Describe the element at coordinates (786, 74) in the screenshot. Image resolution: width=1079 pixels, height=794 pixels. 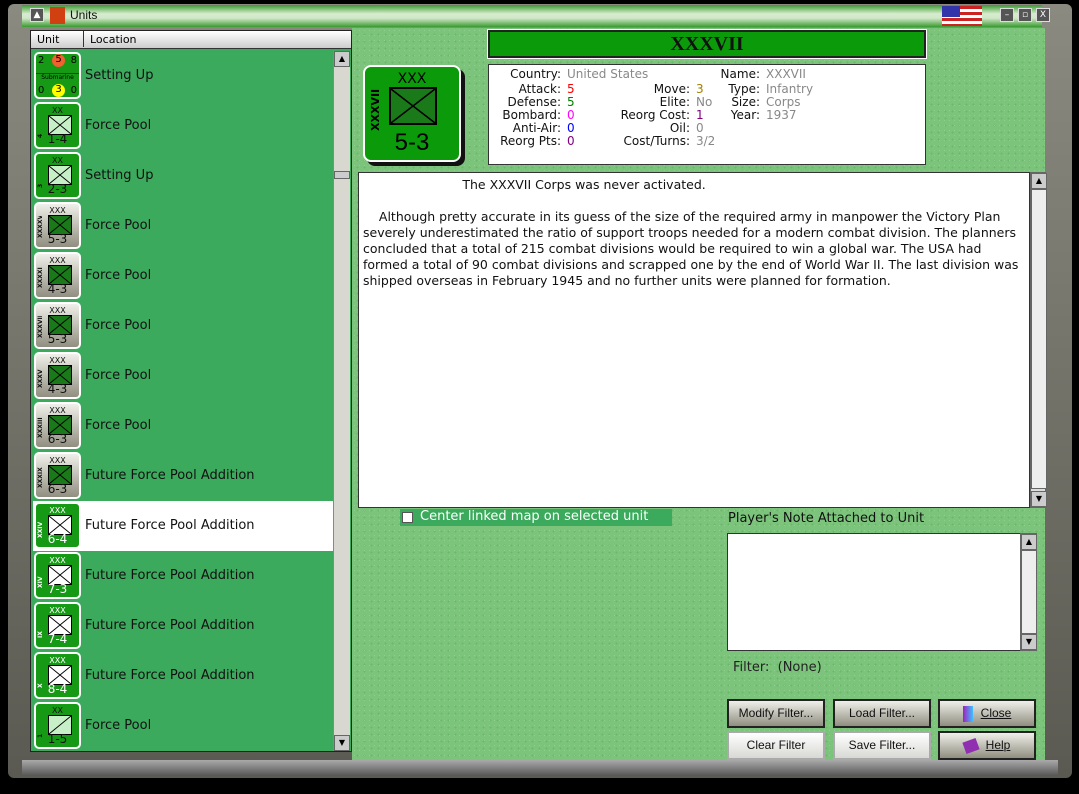
I see `field-value: XXXVII` at that location.